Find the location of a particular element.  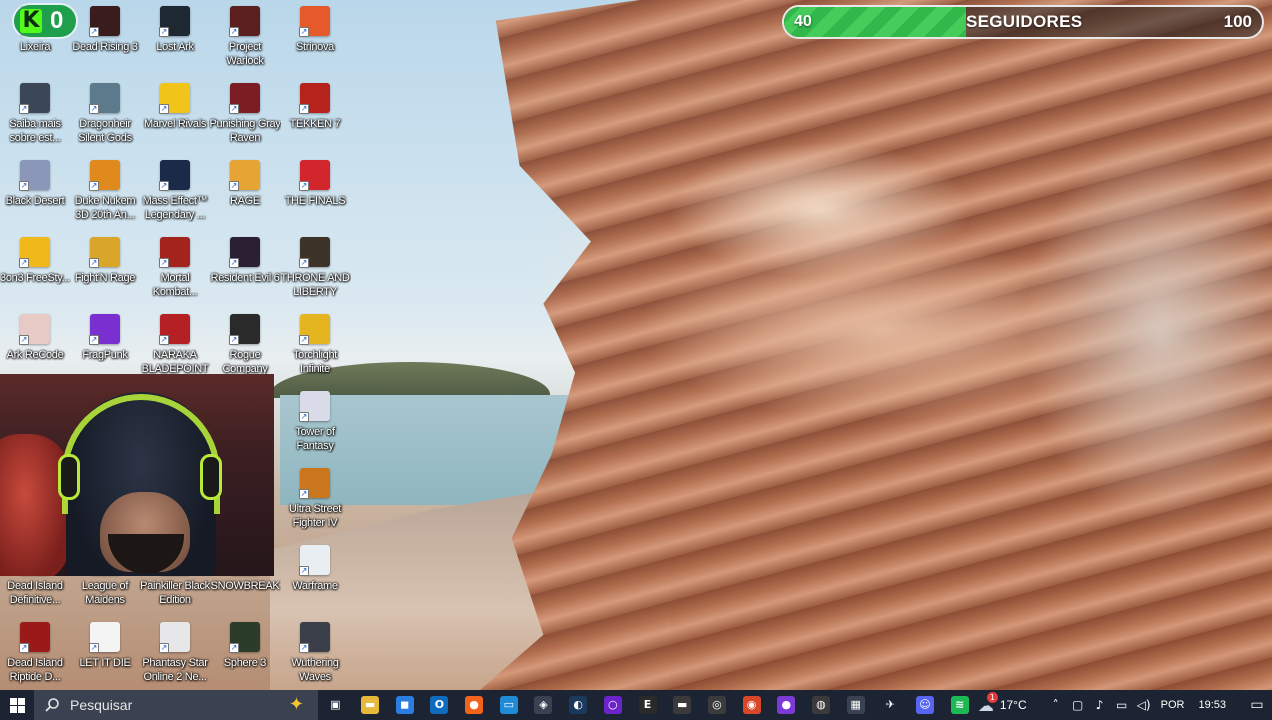

fight-n-rage-icon: ↗ is located at coordinates (104, 252).